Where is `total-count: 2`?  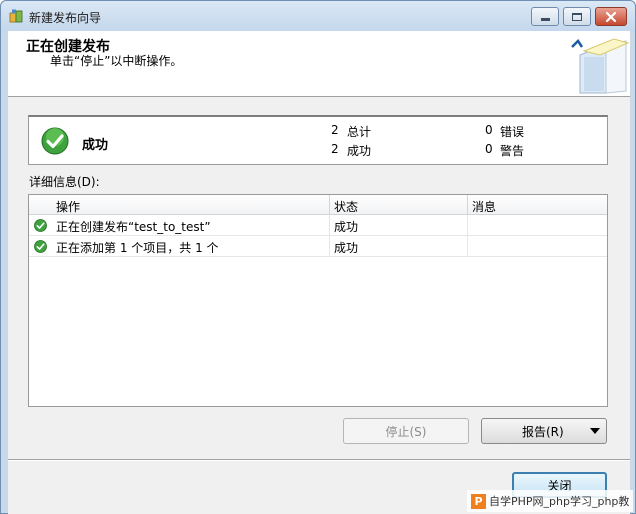 total-count: 2 is located at coordinates (335, 130).